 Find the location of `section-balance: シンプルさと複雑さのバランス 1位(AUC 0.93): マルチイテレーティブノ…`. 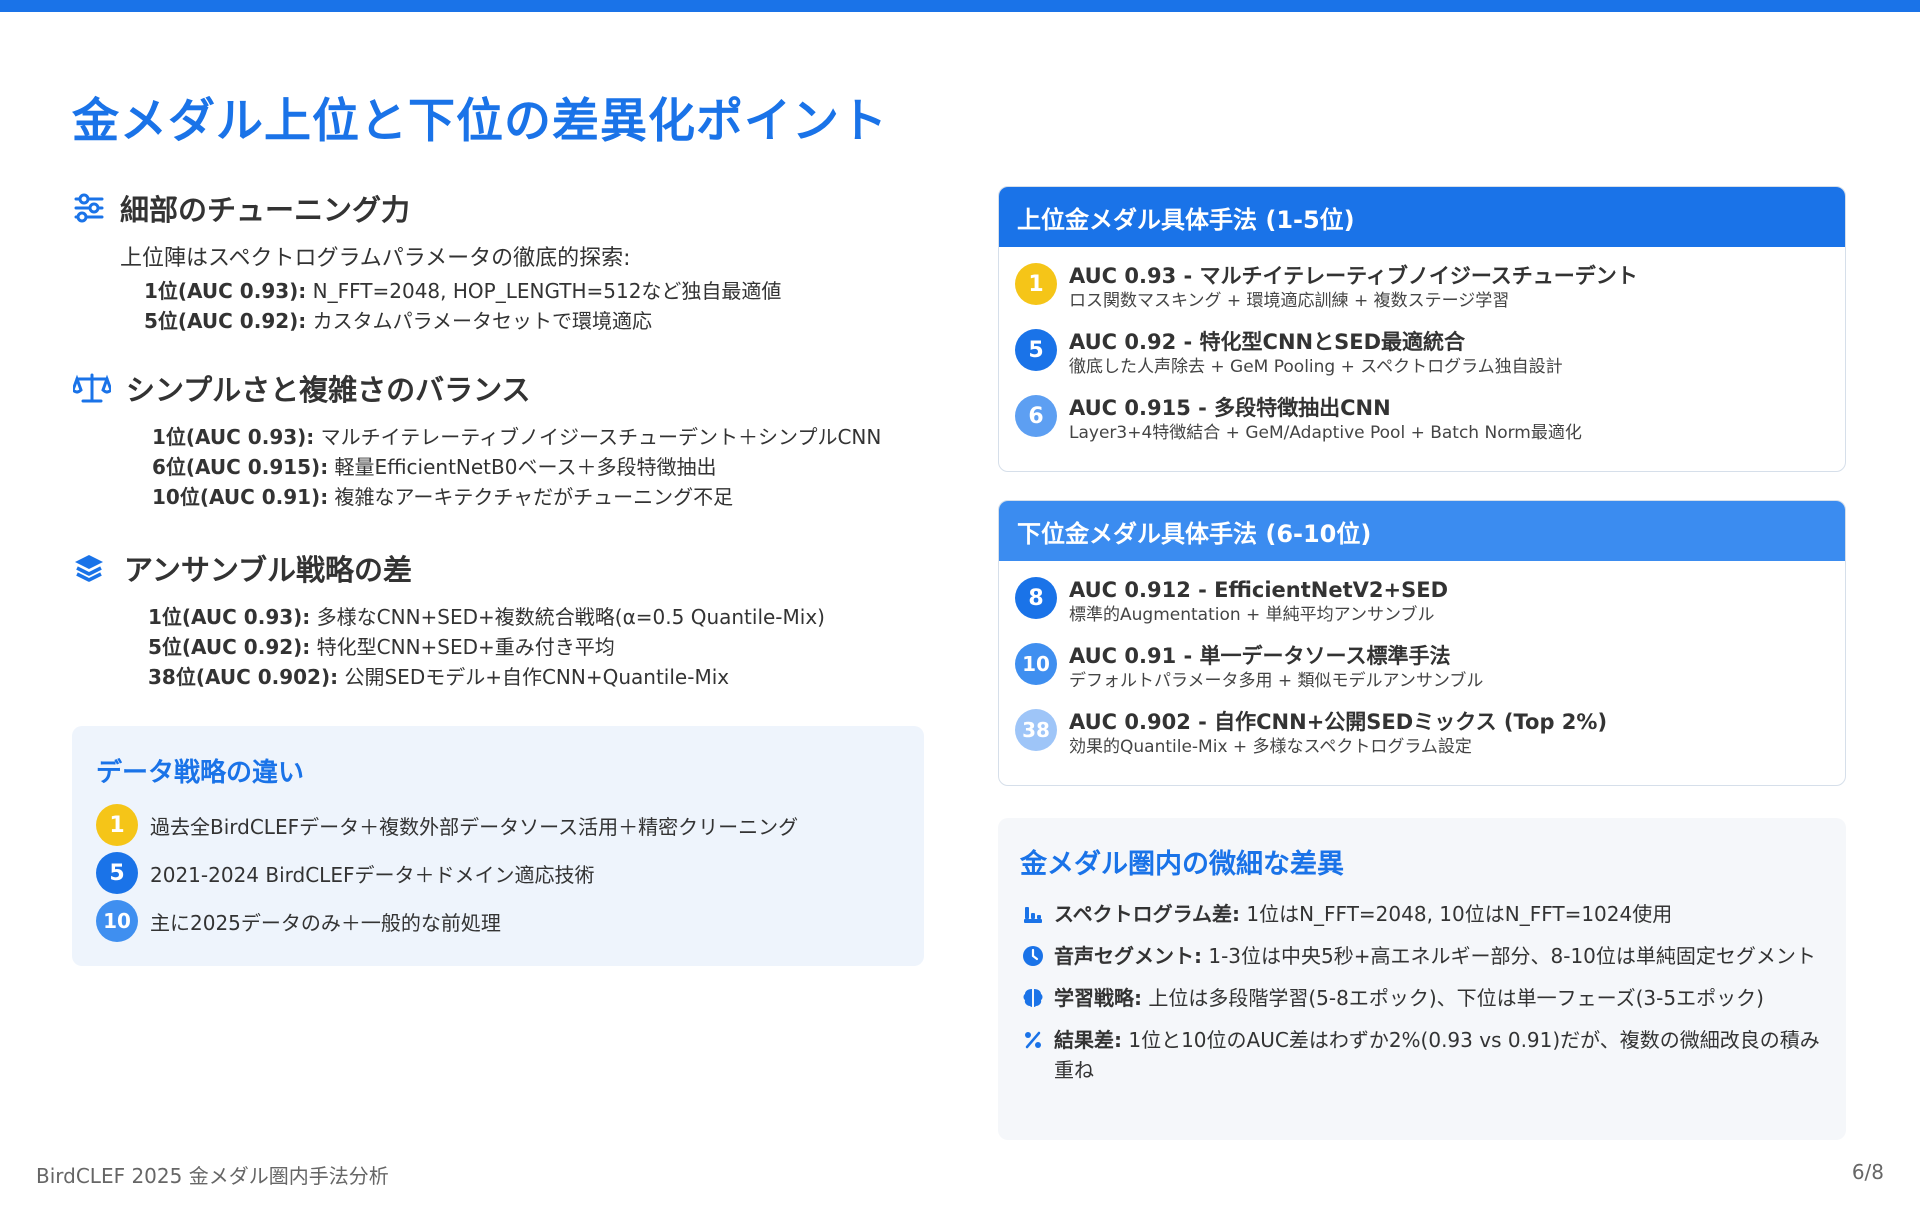

section-balance: シンプルさと複雑さのバランス 1位(AUC 0.93): マルチイテレーティブノ… is located at coordinates (476, 439).